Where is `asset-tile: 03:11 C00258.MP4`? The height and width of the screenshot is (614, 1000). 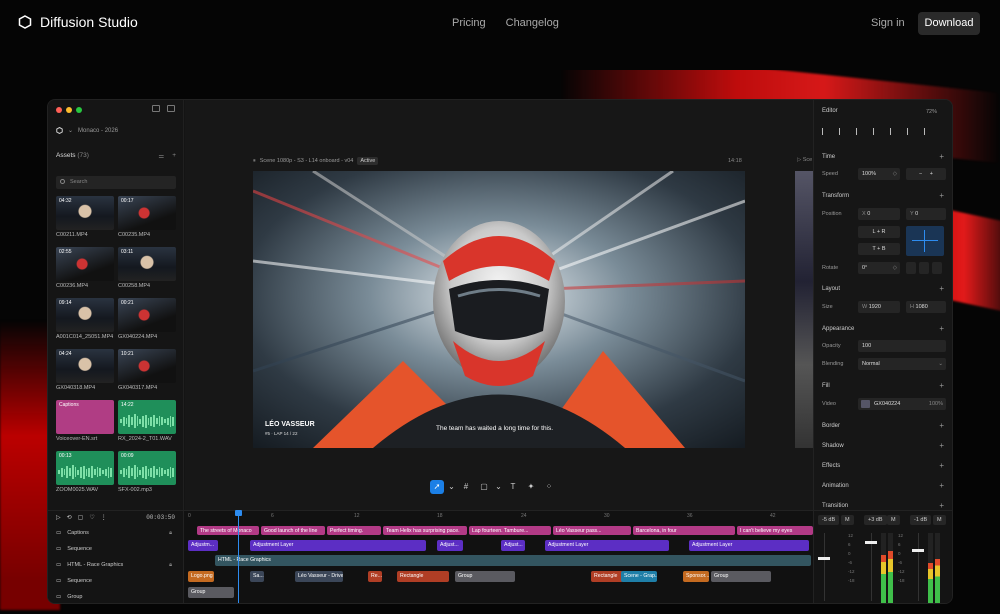 asset-tile: 03:11 C00258.MP4 is located at coordinates (147, 268).